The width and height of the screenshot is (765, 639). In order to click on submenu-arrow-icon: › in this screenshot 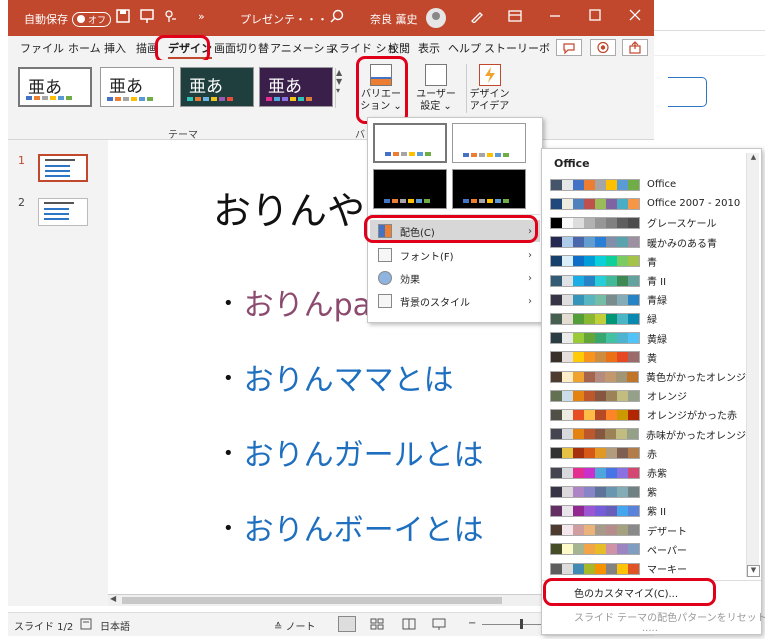, I will do `click(530, 278)`.